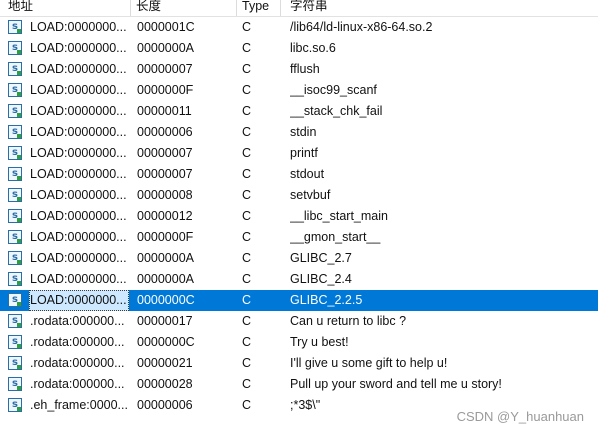  I want to click on cell-string: libc.so.6, so click(313, 48).